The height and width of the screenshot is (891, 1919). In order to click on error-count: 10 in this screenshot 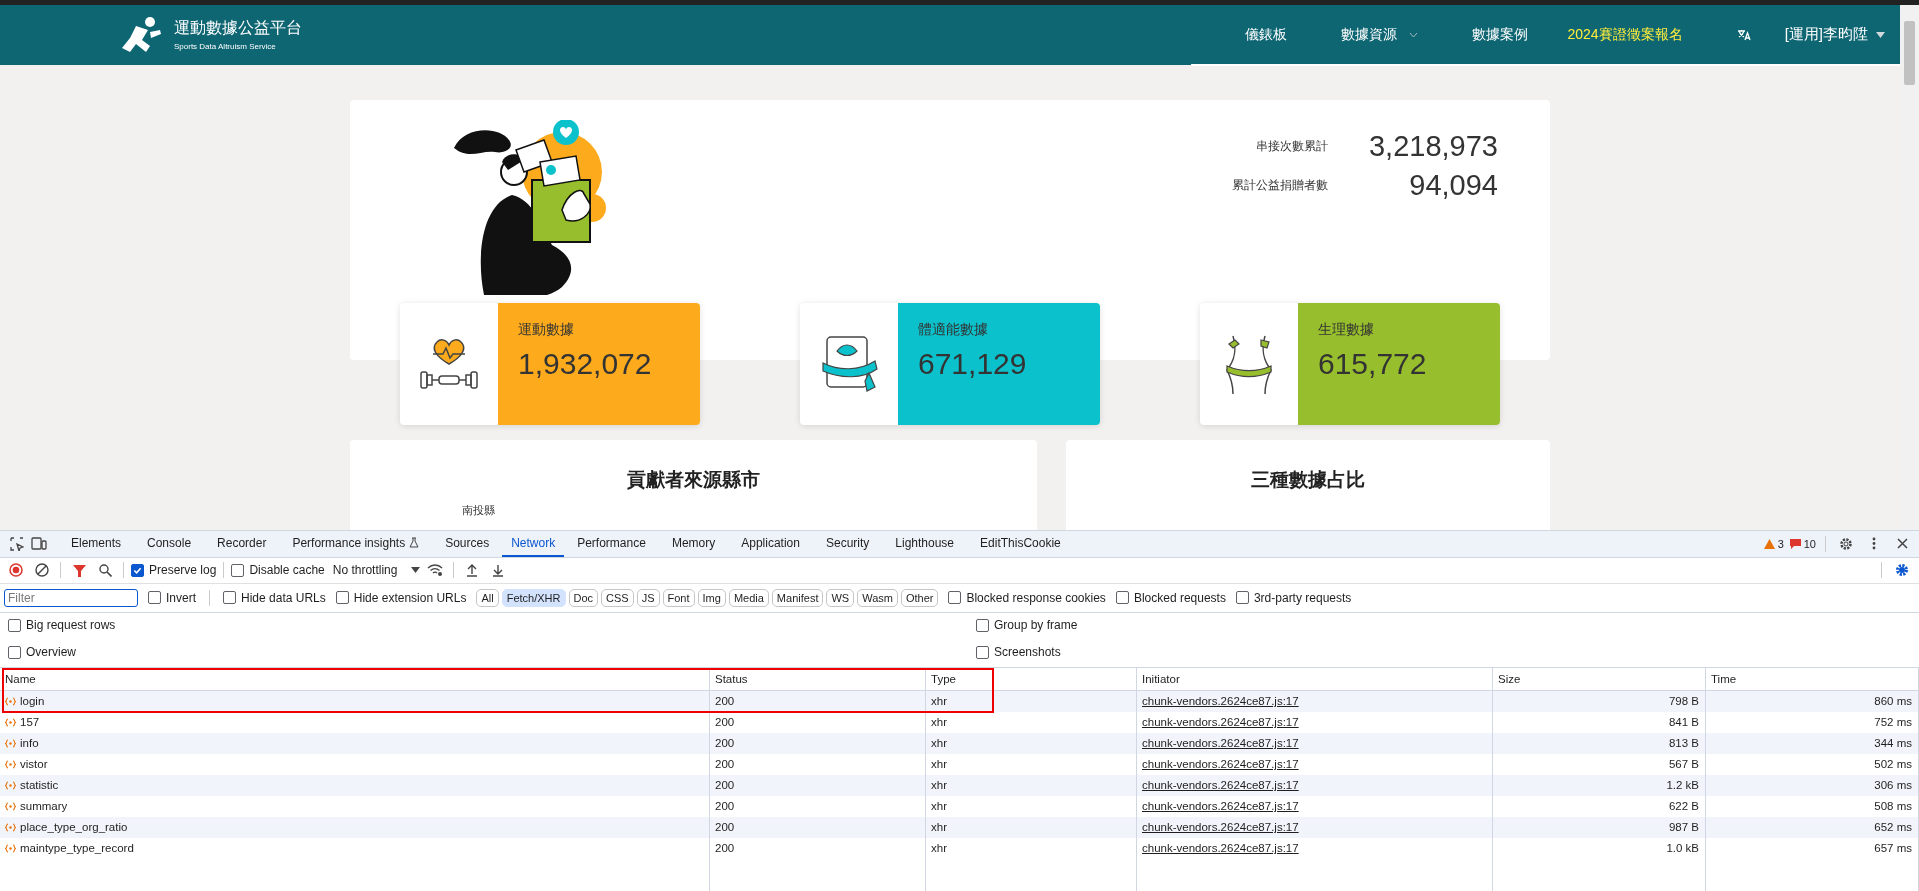, I will do `click(1809, 544)`.